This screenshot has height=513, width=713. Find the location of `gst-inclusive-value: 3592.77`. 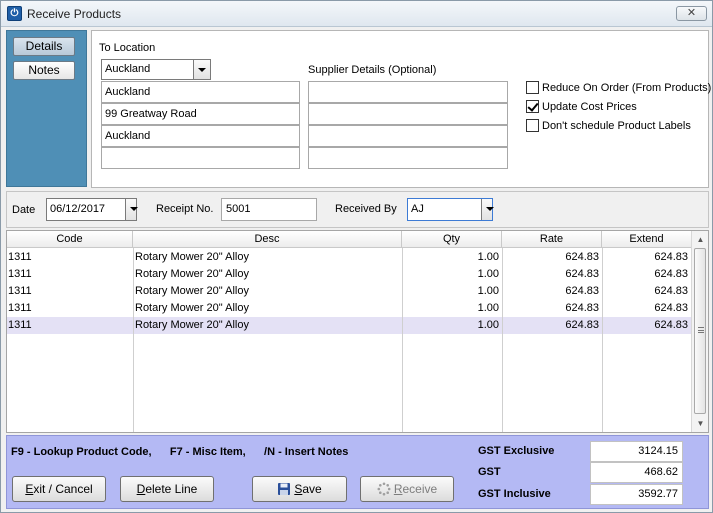

gst-inclusive-value: 3592.77 is located at coordinates (636, 494).